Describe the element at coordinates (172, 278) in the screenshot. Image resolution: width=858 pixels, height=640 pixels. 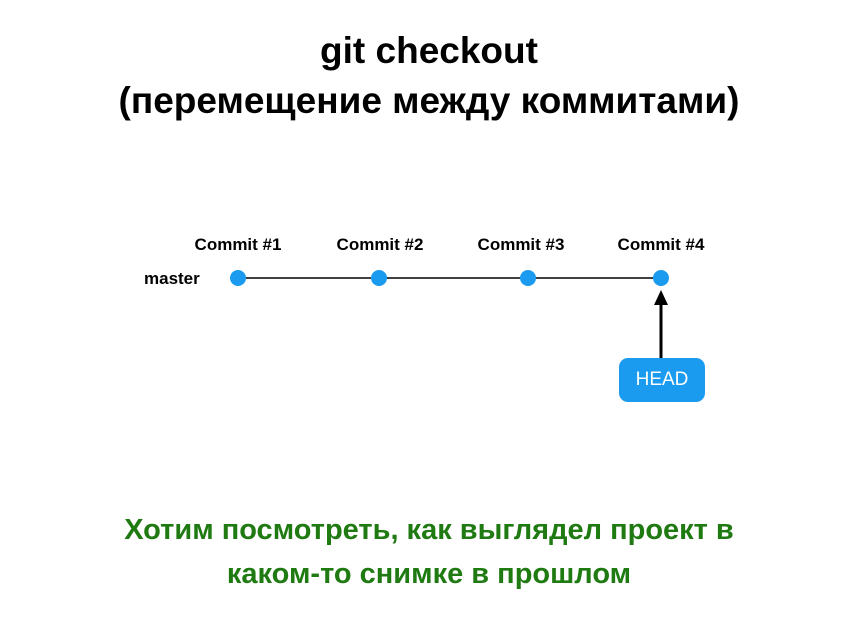
I see `branch-label-master: master` at that location.